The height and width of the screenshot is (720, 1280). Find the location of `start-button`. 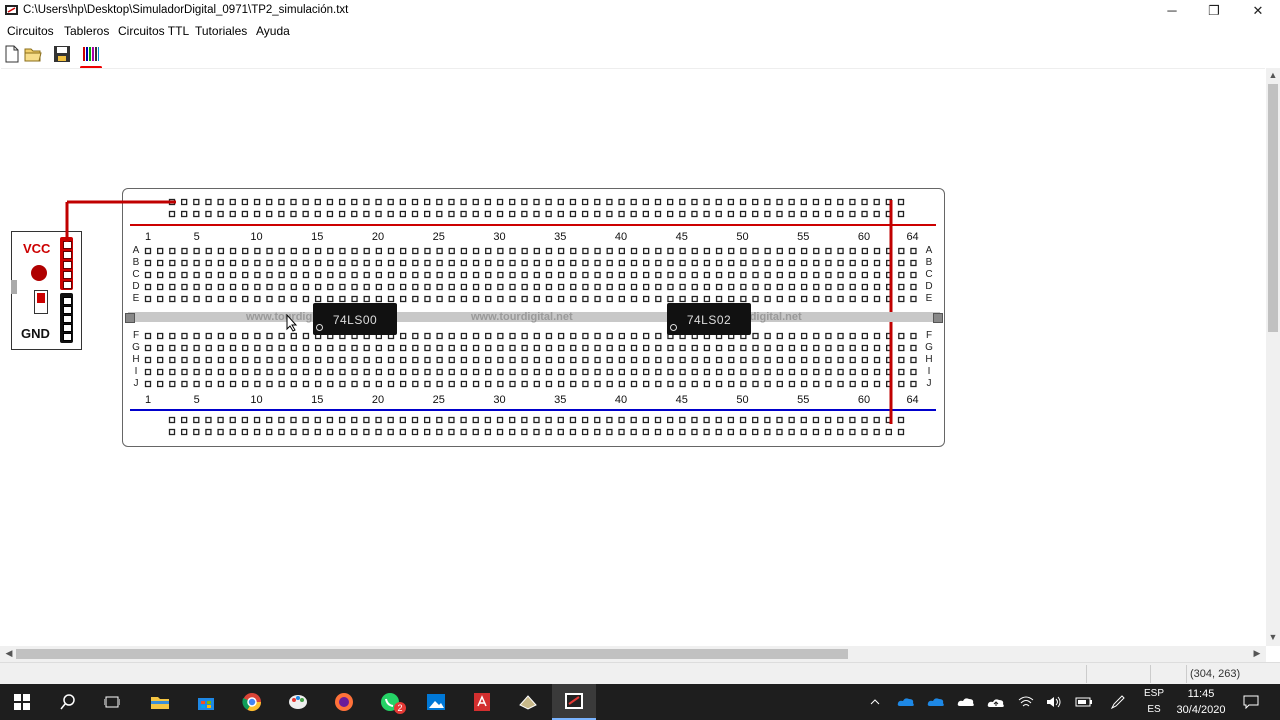

start-button is located at coordinates (22, 702).